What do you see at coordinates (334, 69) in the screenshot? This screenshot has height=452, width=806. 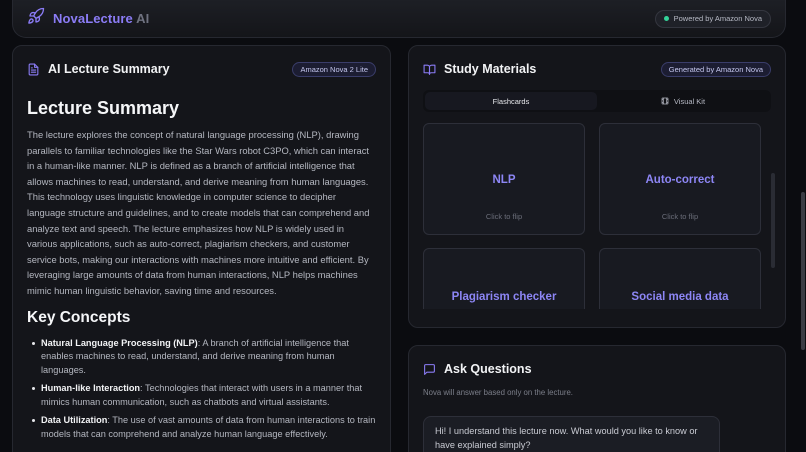 I see `model-badge: Amazon Nova 2 Lite` at bounding box center [334, 69].